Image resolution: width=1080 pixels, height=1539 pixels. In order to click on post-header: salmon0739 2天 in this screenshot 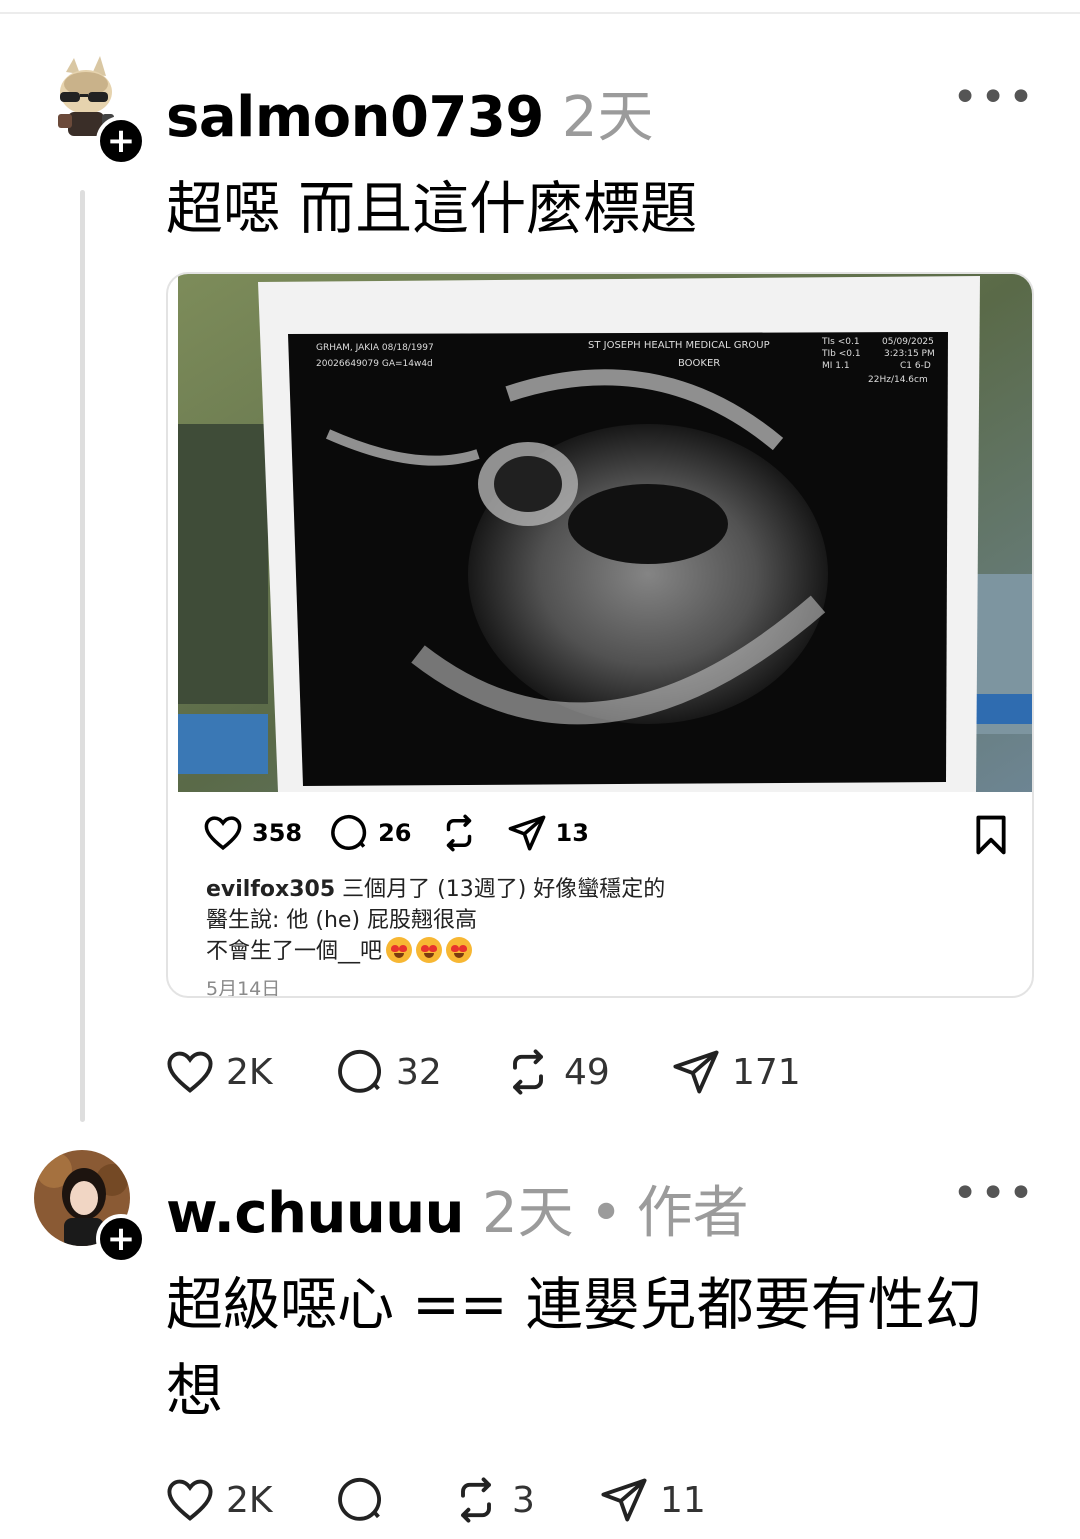, I will do `click(410, 112)`.